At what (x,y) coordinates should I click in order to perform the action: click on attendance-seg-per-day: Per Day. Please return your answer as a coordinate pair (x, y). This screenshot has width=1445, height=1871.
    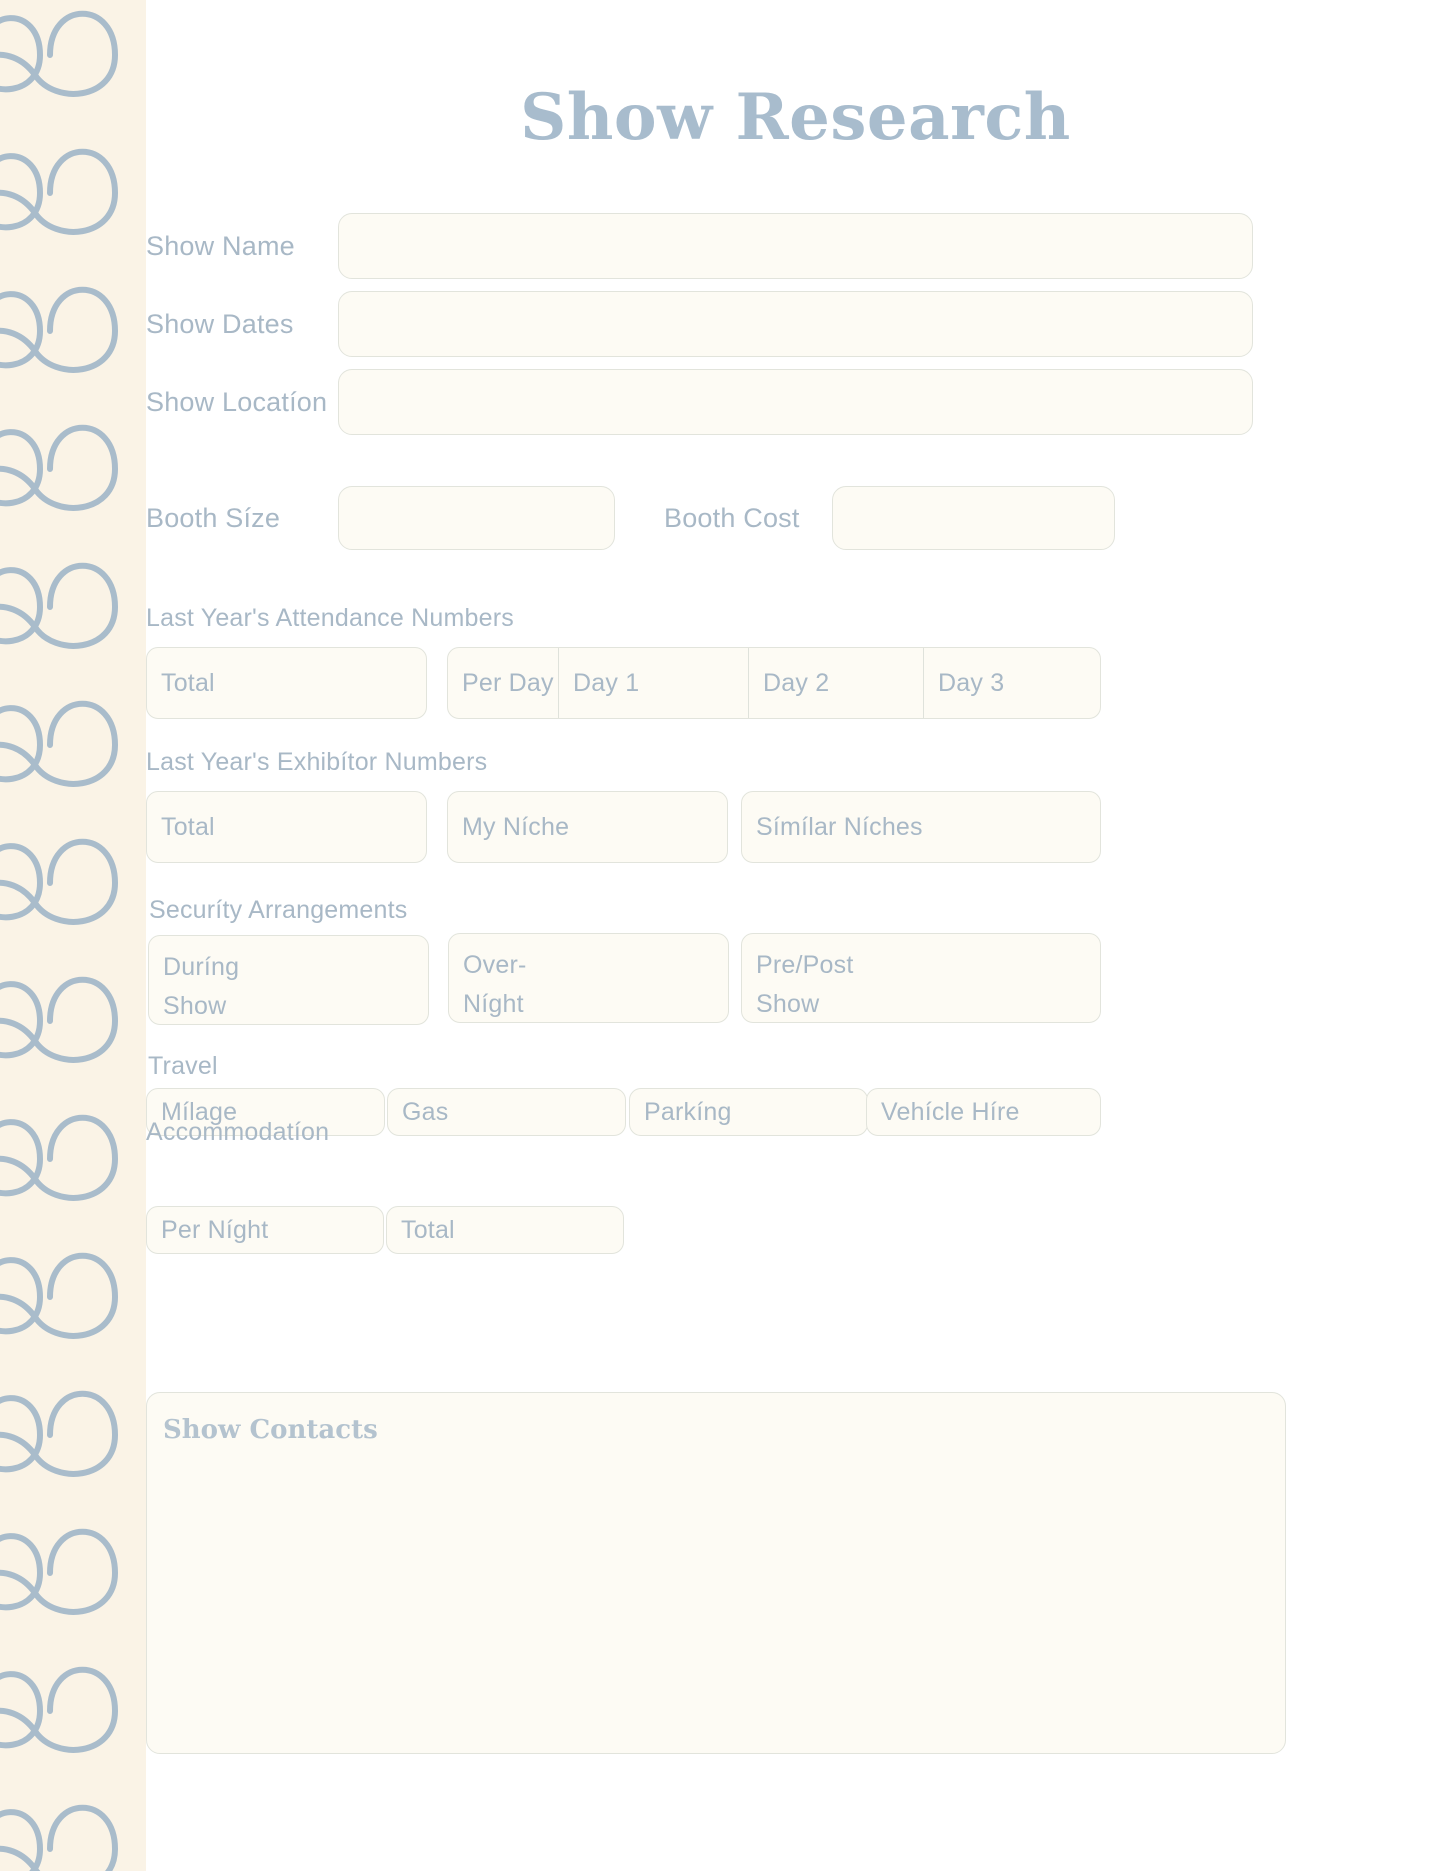
    Looking at the image, I should click on (503, 683).